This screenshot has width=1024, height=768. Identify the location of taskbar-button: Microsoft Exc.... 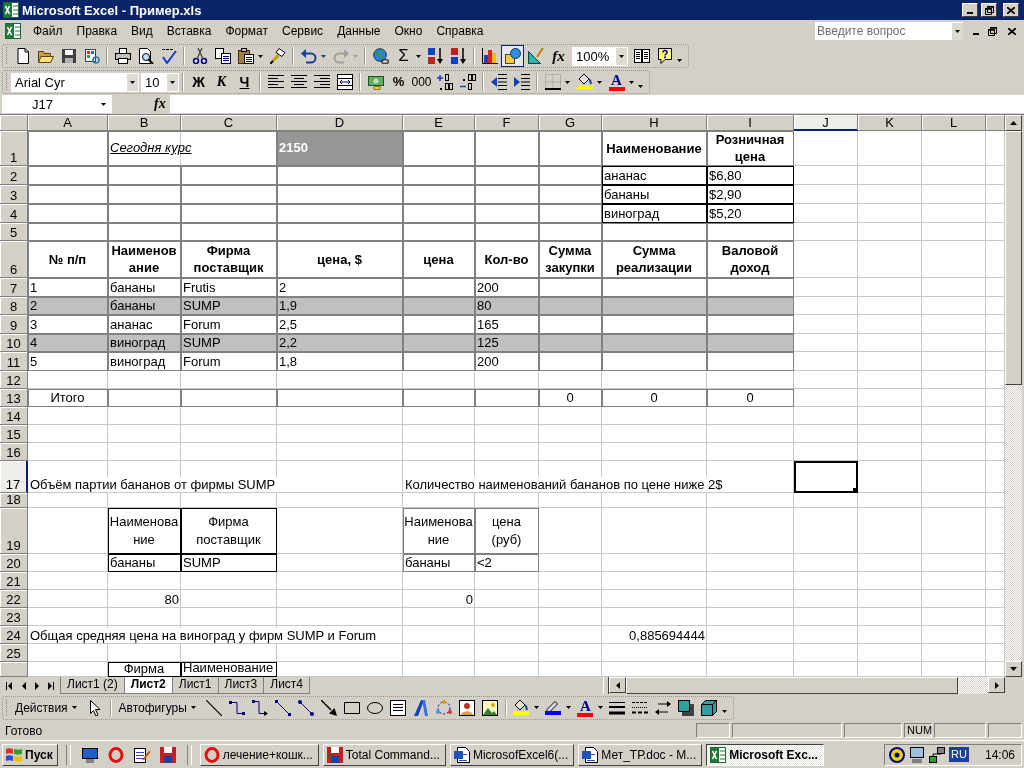
(765, 754).